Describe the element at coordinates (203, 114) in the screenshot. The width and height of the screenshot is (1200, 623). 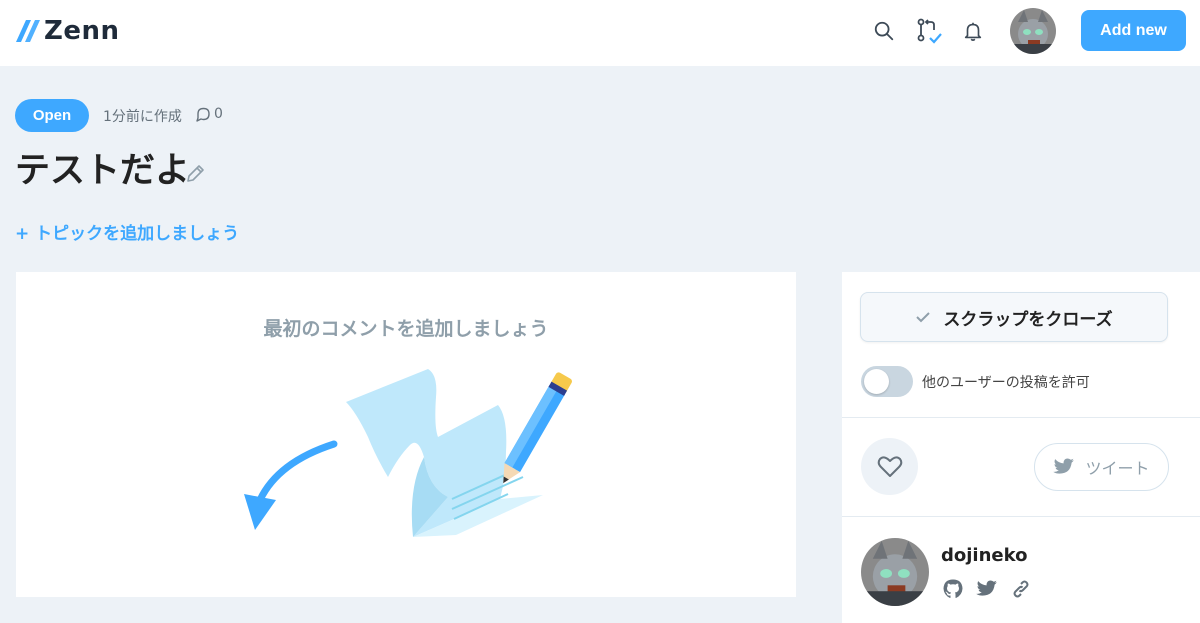
I see `comment-icon` at that location.